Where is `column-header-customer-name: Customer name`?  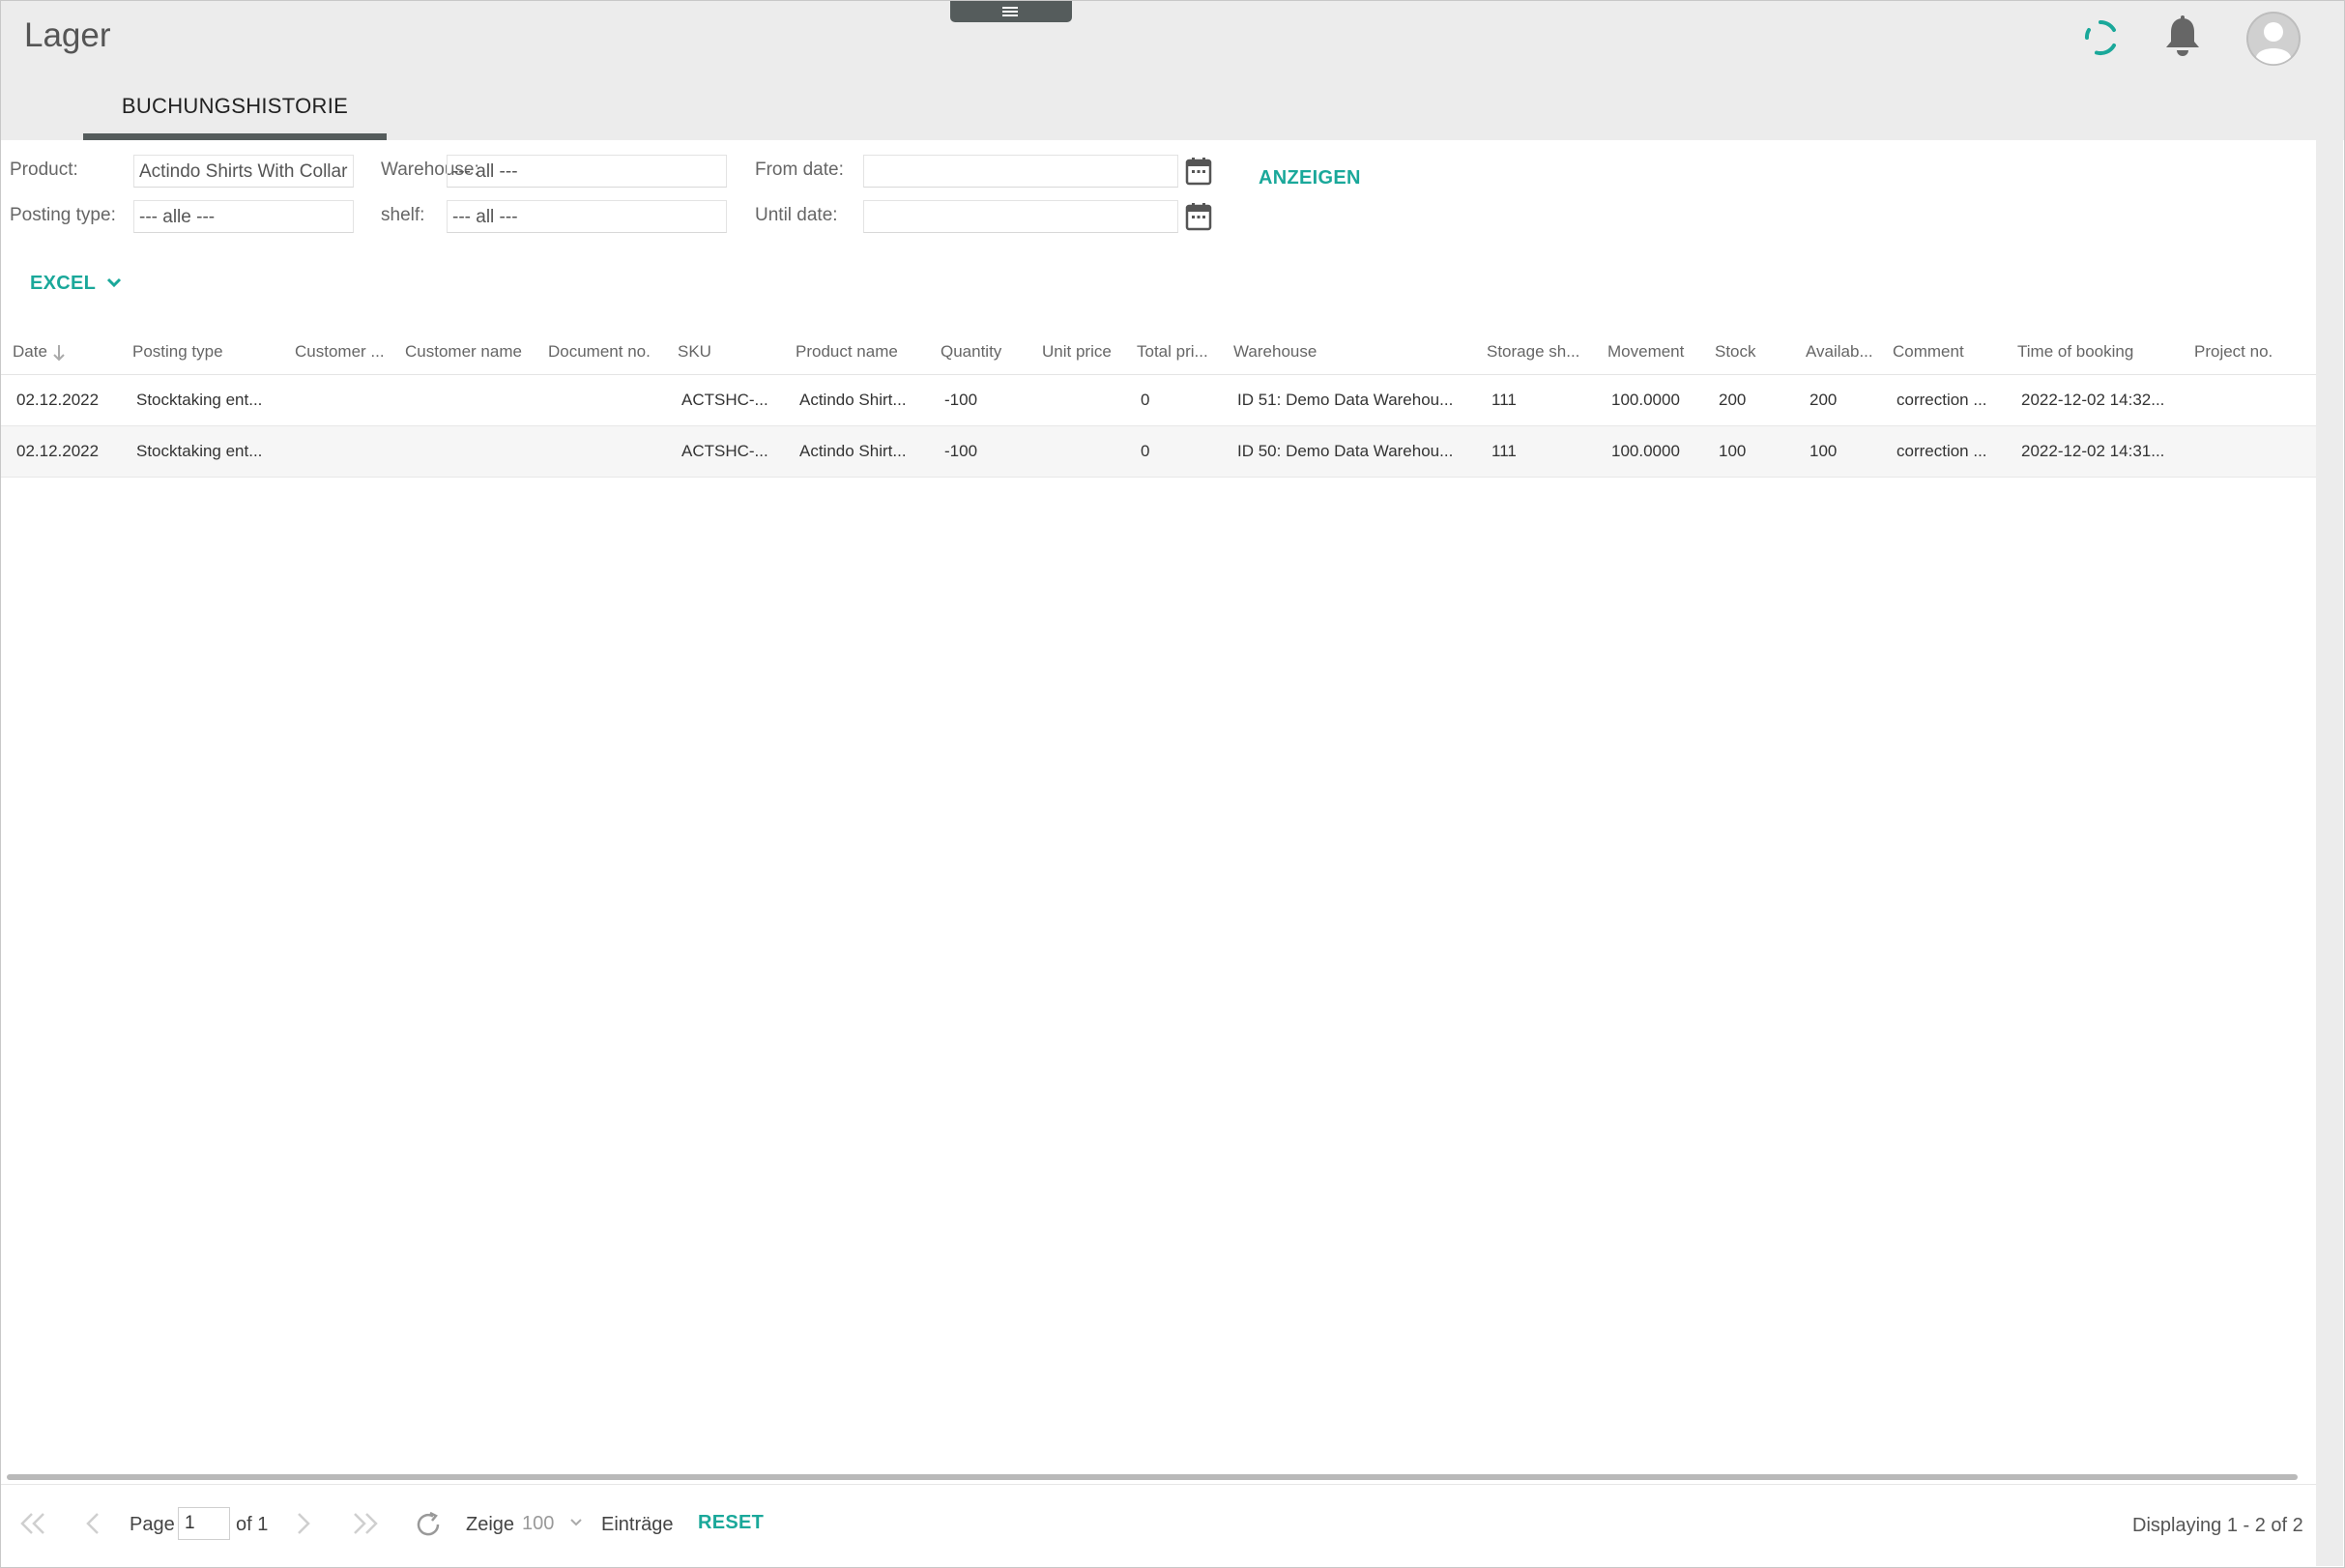 column-header-customer-name: Customer name is located at coordinates (472, 352).